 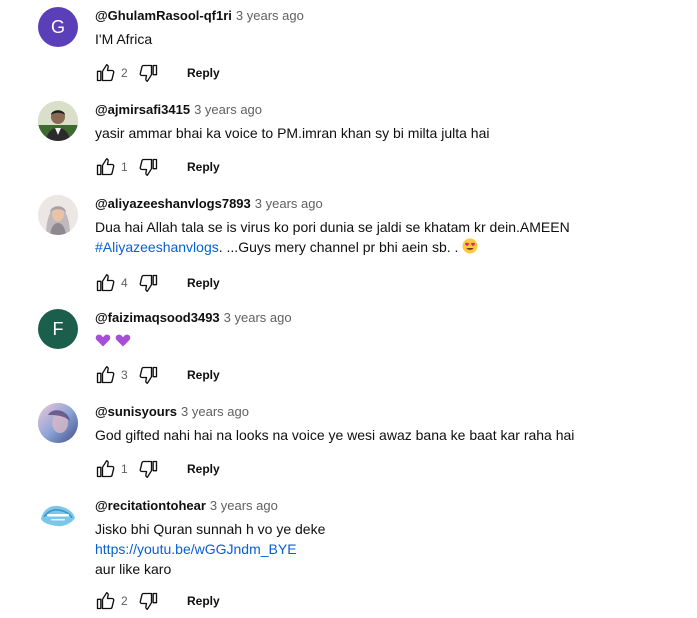 I want to click on comment-header: @faizimaqsood3493 3 years ago, so click(x=385, y=318).